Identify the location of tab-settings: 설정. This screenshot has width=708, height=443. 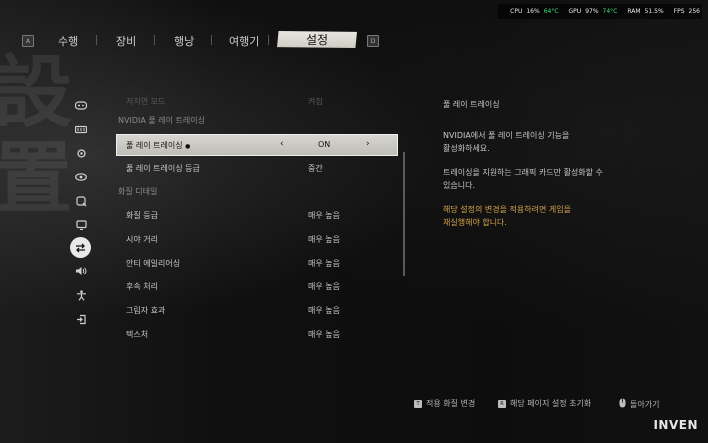
(317, 39).